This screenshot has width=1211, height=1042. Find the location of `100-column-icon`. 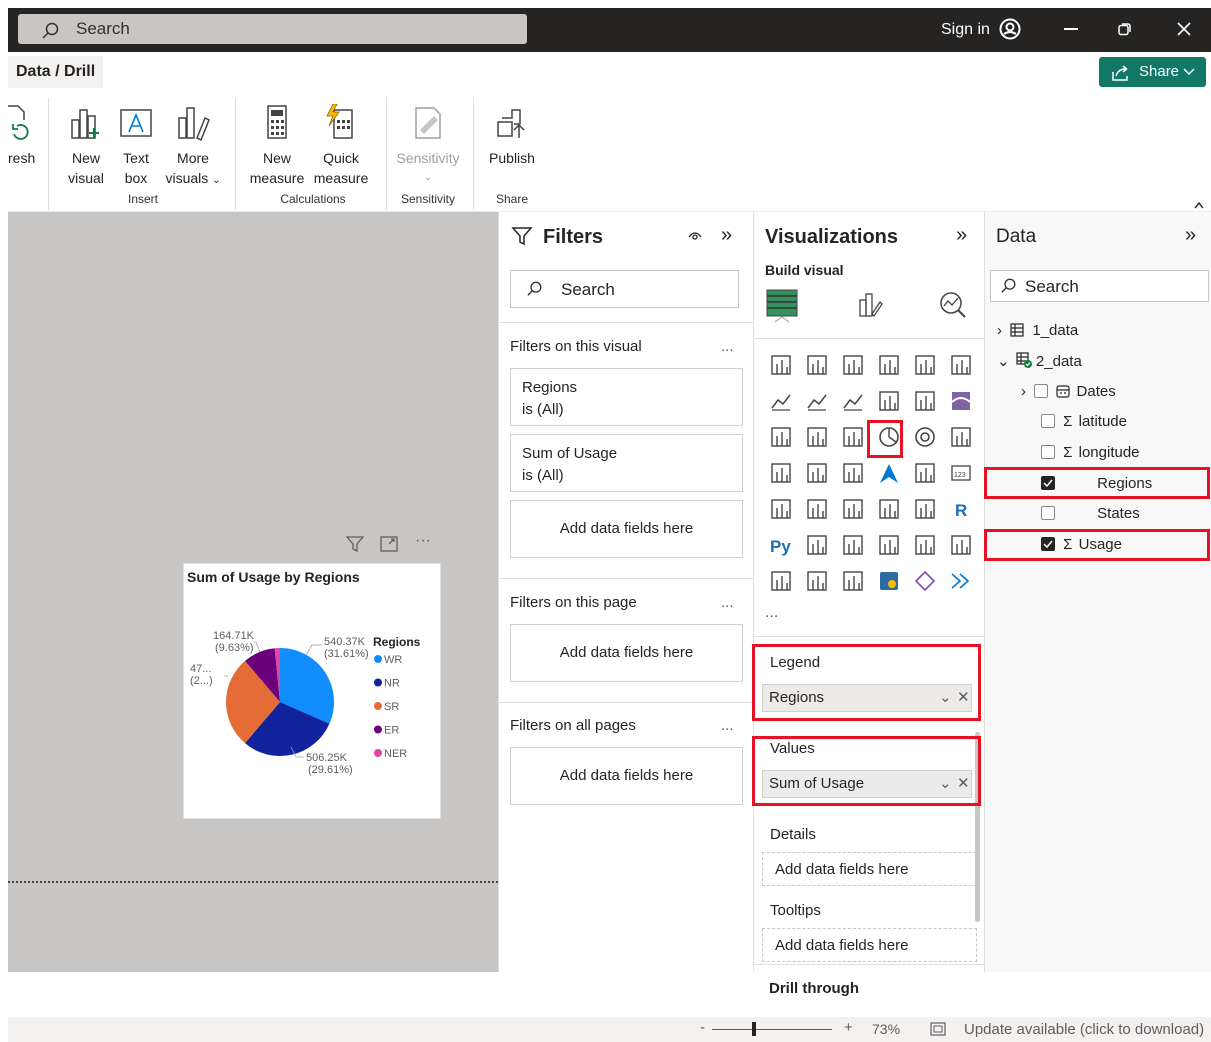

100-column-icon is located at coordinates (961, 365).